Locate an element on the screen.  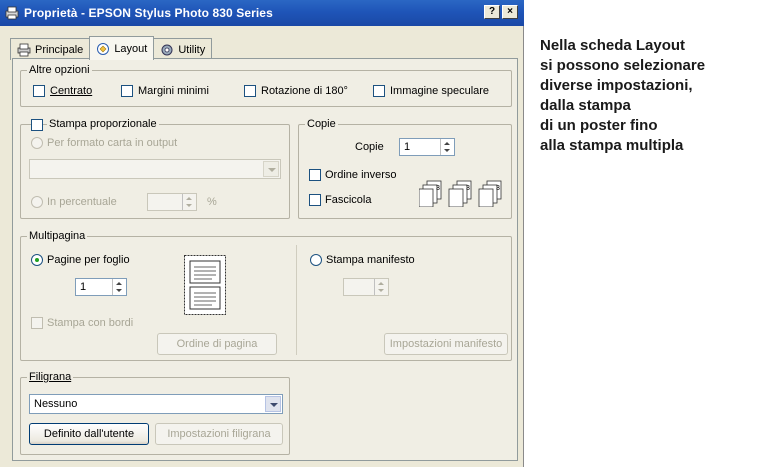
formato-carta-select is located at coordinates (155, 169).